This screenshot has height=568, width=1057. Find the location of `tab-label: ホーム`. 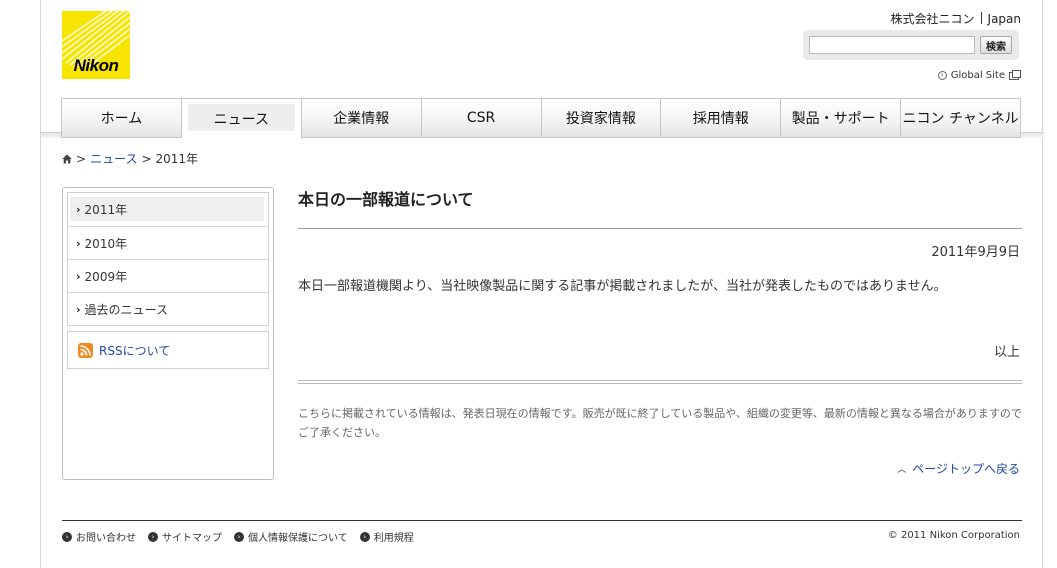

tab-label: ホーム is located at coordinates (121, 119).